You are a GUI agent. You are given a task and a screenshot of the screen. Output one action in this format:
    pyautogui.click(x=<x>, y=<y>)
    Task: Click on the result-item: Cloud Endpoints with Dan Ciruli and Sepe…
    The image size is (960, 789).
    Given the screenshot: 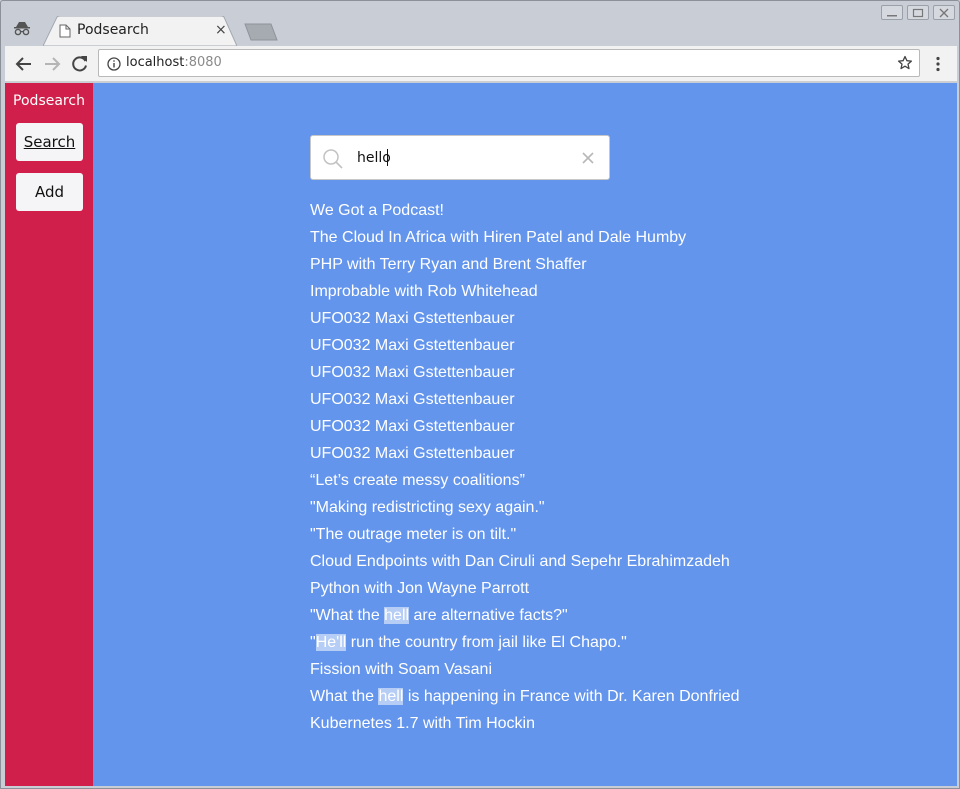 What is the action you would take?
    pyautogui.click(x=525, y=564)
    